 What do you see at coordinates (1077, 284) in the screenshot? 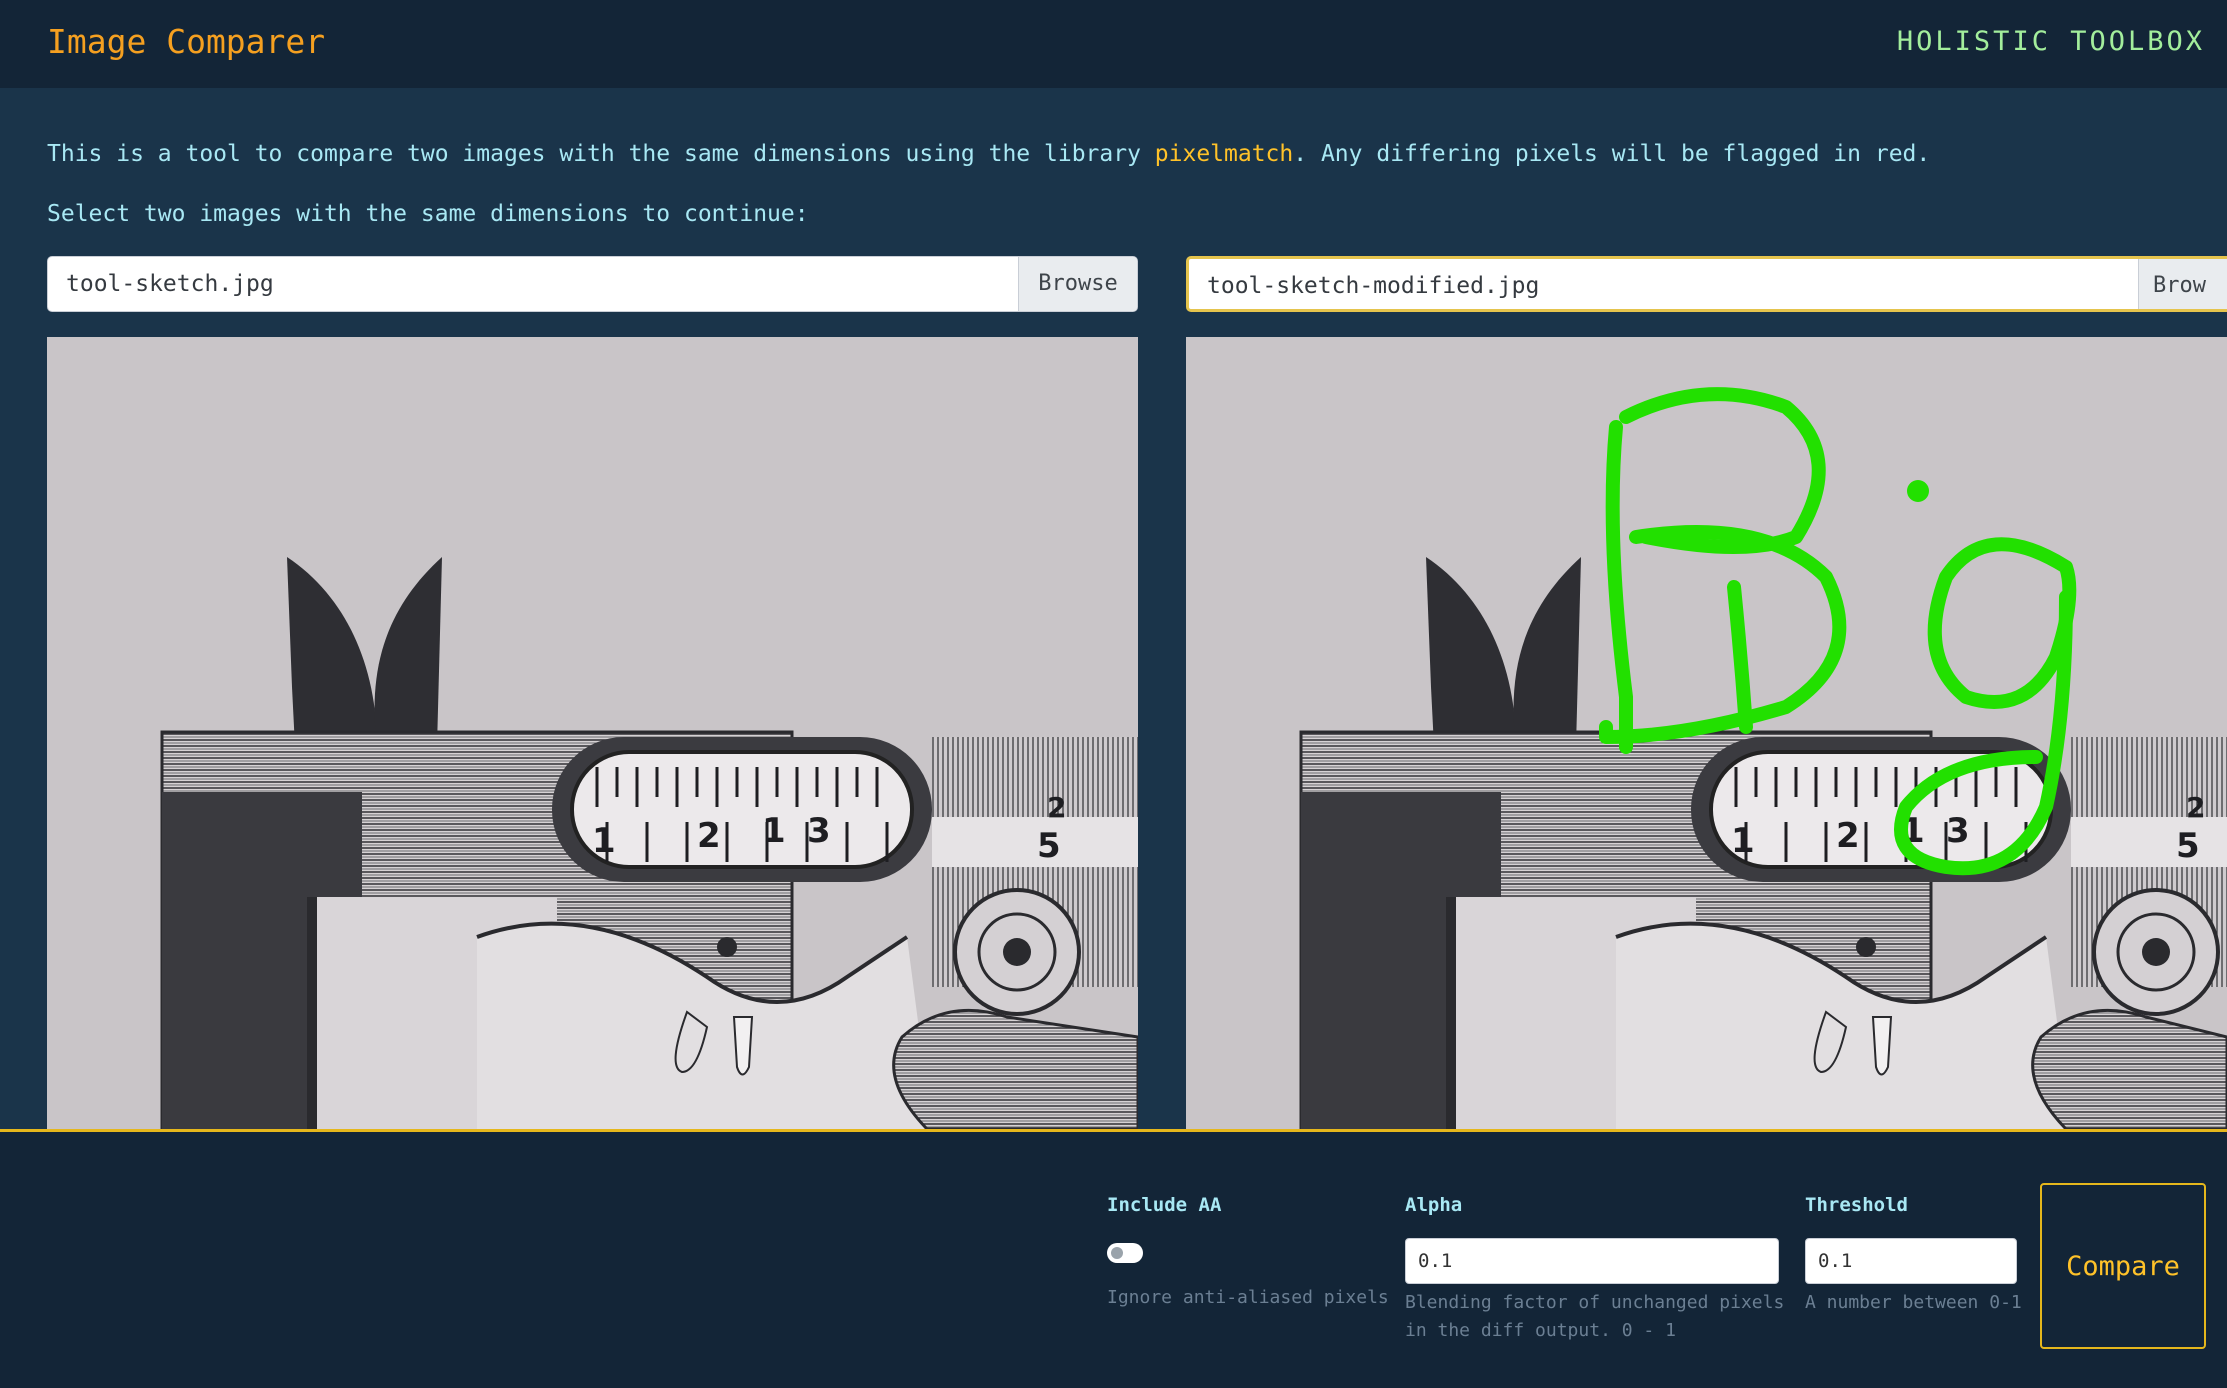
I see `left-browse-button: Browse` at bounding box center [1077, 284].